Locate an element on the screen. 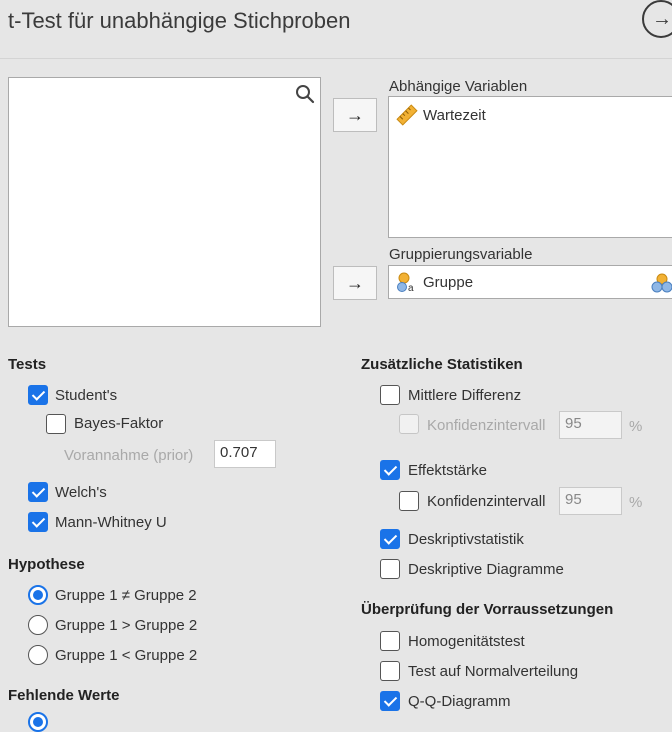 This screenshot has width=672, height=732. grouping-item: Gruppe is located at coordinates (448, 282).